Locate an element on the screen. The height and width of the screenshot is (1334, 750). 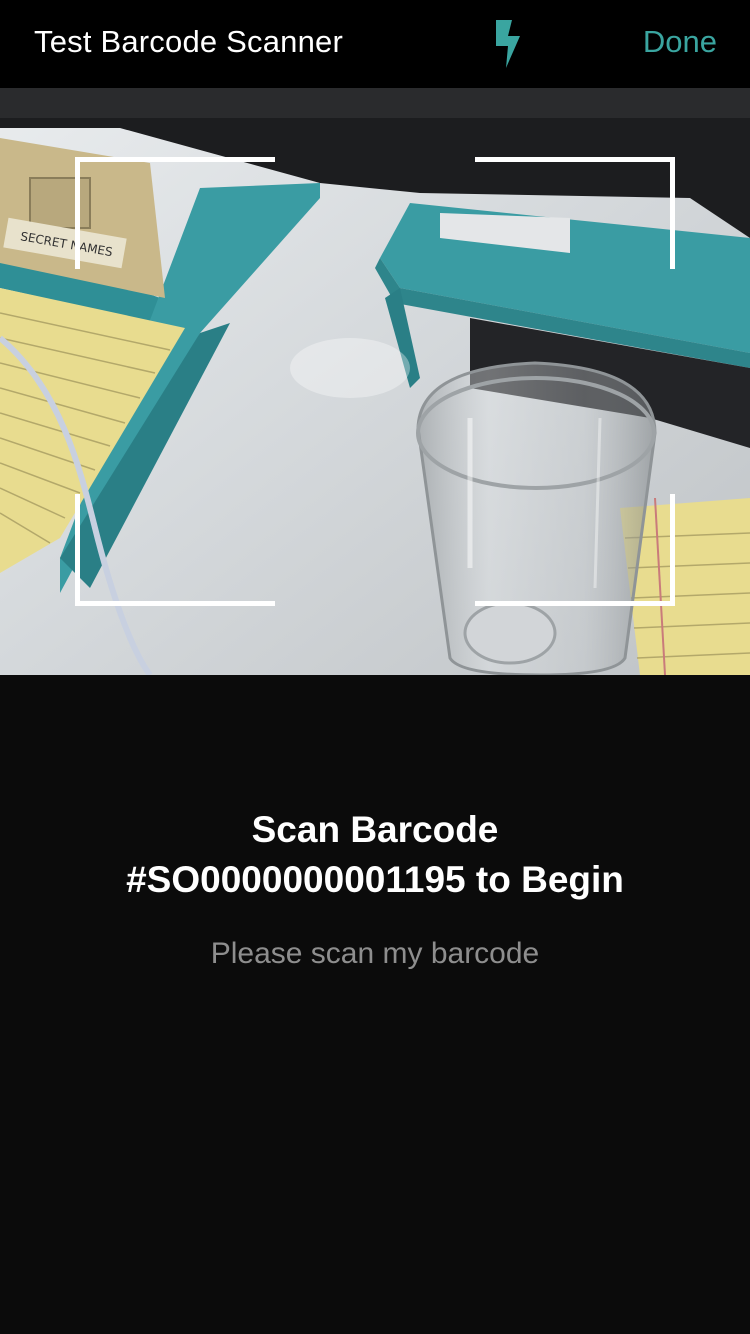
frame-corner-bottom-right is located at coordinates (575, 550).